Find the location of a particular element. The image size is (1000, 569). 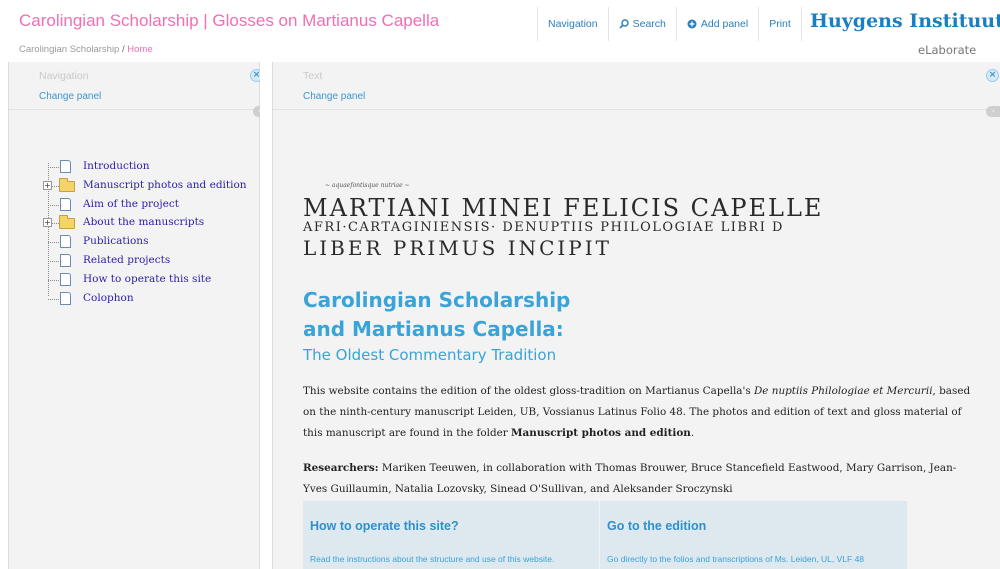

navigation-panel-header: Navigation Change panel × ‹ › is located at coordinates (140, 89).